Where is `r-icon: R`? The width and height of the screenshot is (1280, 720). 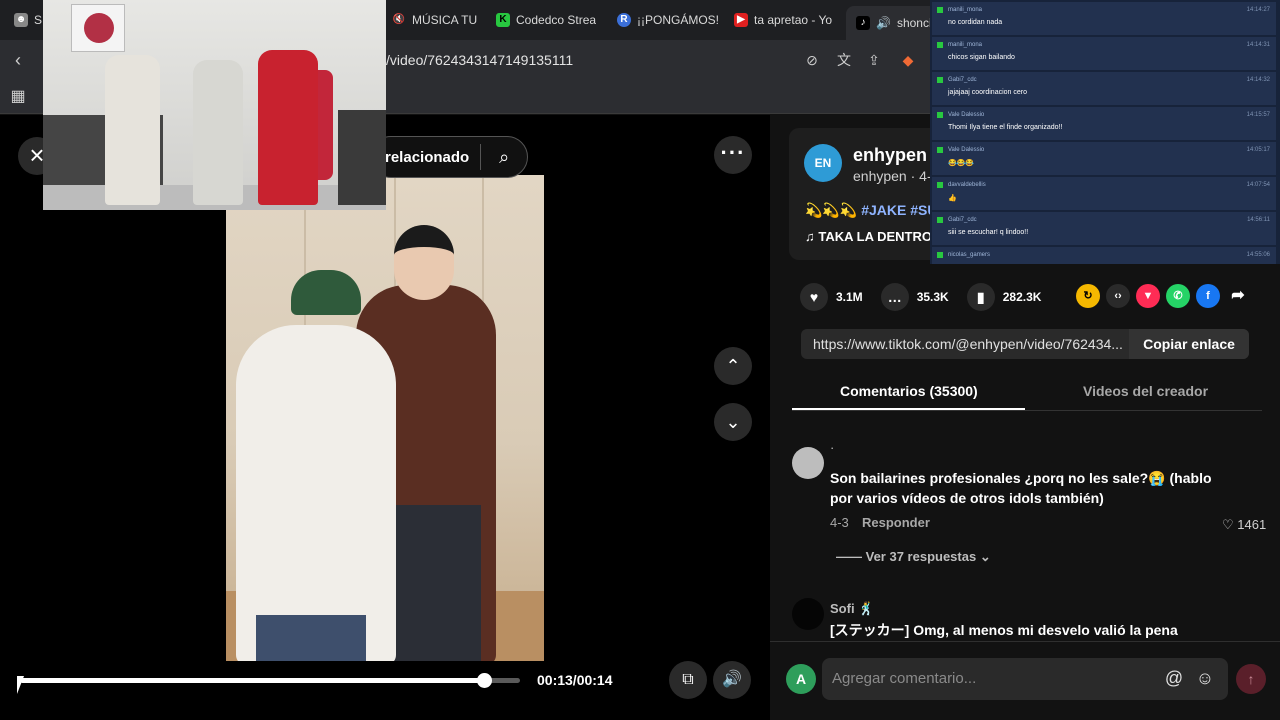 r-icon: R is located at coordinates (624, 20).